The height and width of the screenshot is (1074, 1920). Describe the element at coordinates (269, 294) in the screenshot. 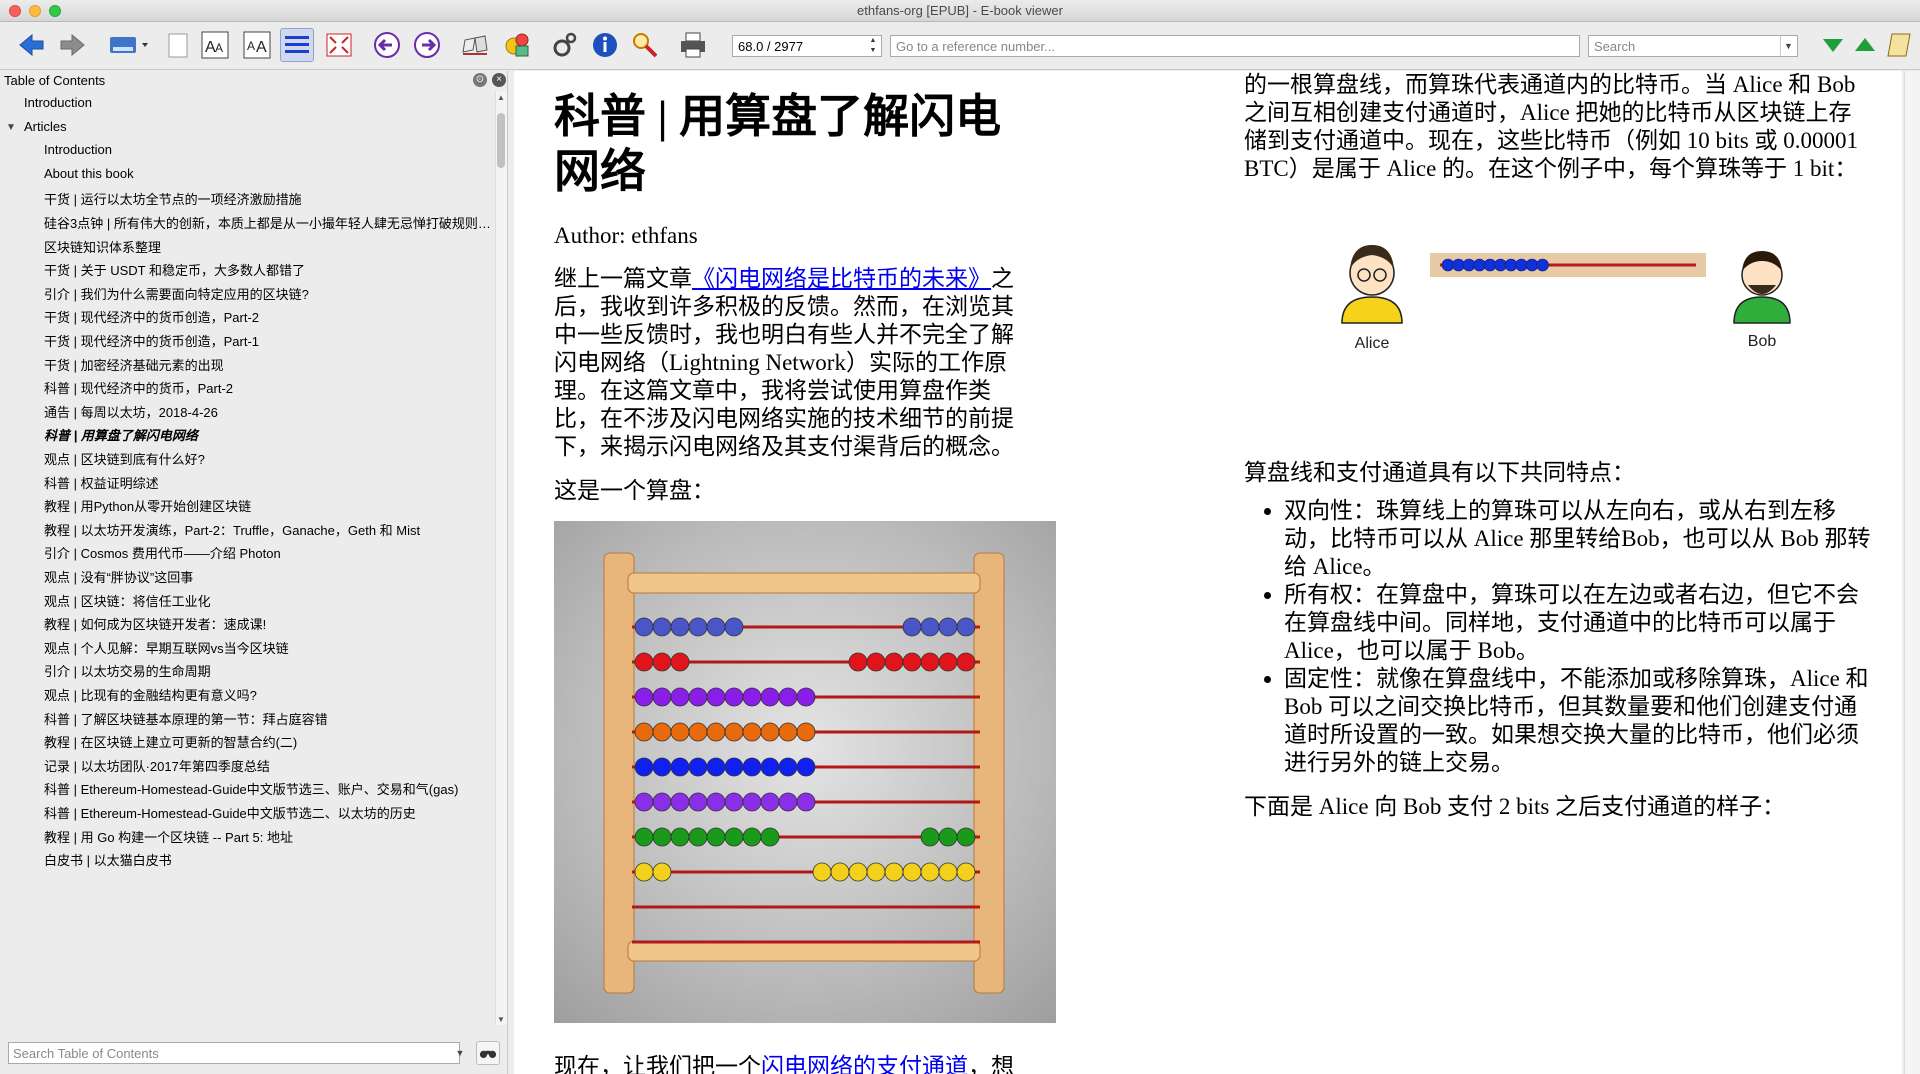

I see `toc-item: 引介 | 我们为什么需要面向特定应用的区块链?` at that location.